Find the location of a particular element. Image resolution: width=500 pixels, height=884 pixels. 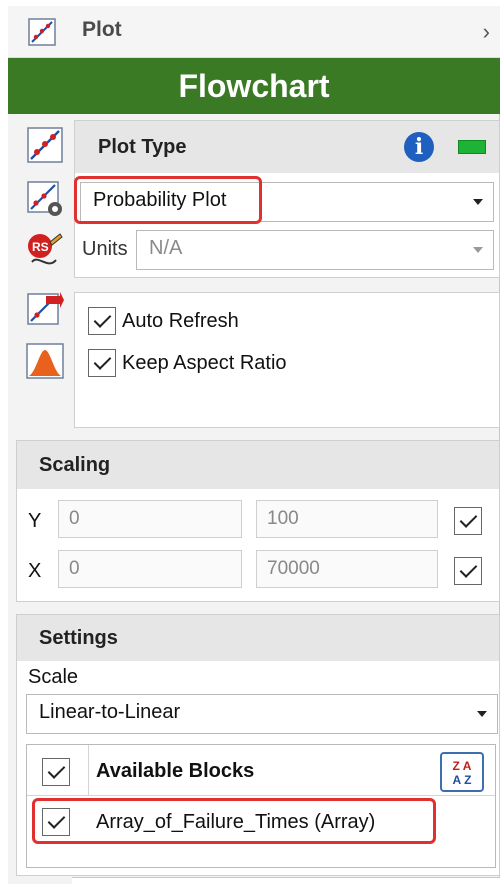

chevron-right-icon: › is located at coordinates (486, 32).